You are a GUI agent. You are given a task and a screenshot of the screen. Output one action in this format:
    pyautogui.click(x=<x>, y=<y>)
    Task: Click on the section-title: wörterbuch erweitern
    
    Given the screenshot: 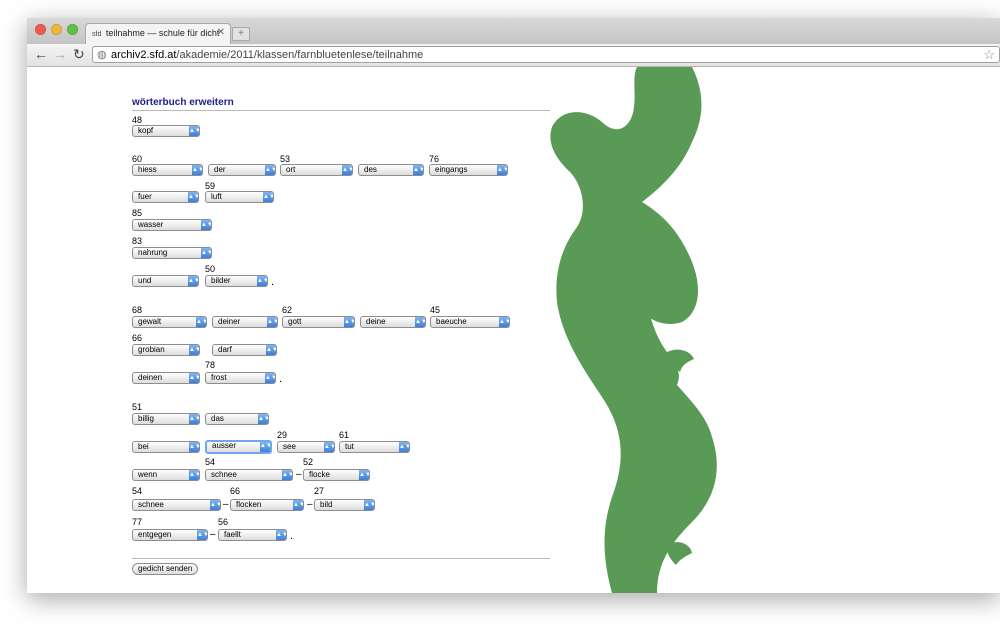 What is the action you would take?
    pyautogui.click(x=183, y=102)
    